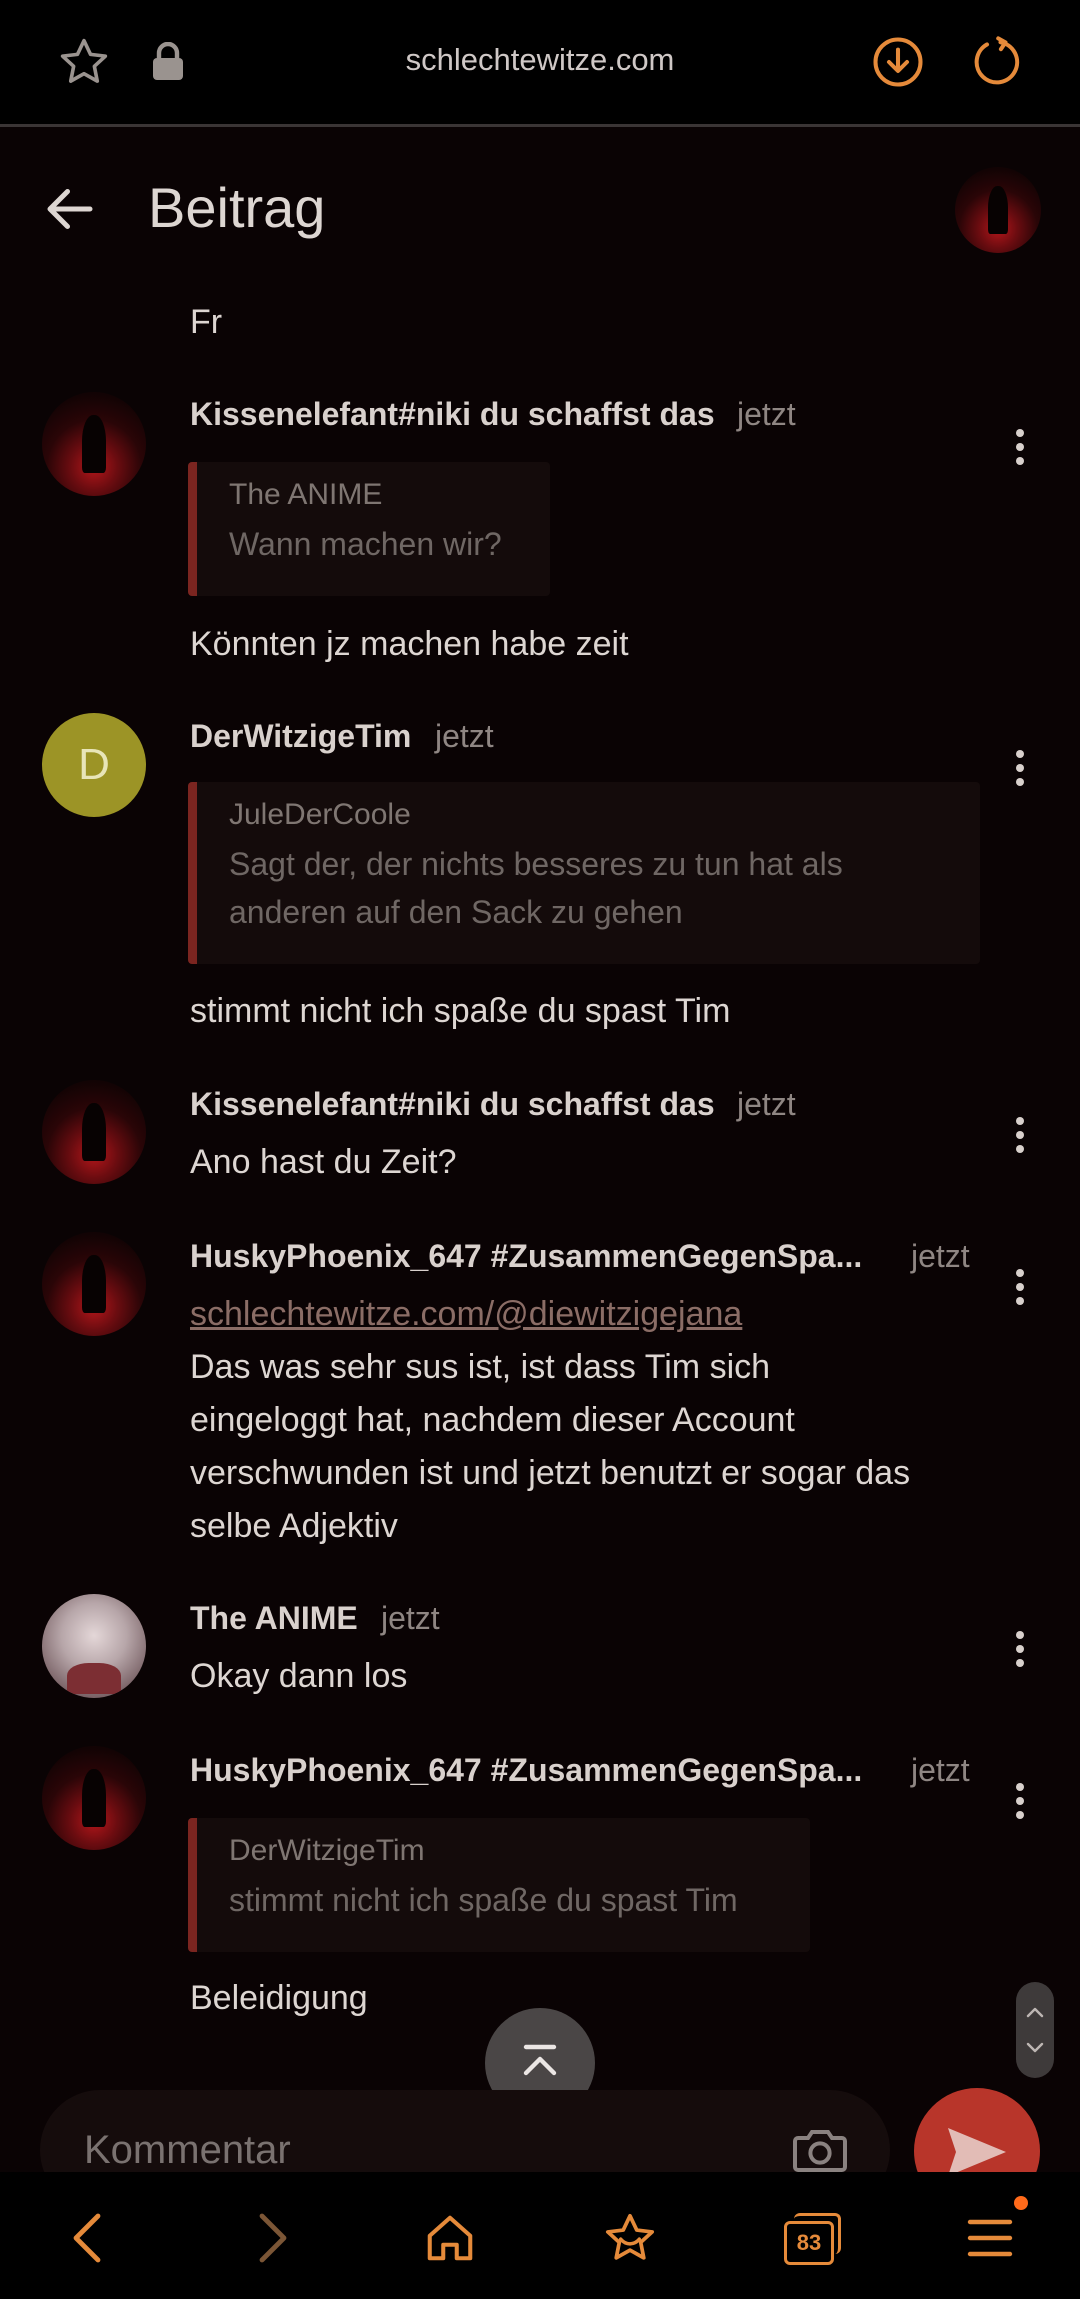 Image resolution: width=1080 pixels, height=2299 pixels. What do you see at coordinates (483, 1900) in the screenshot?
I see `quote-text: stimmt nicht ich spaße du spast Tim` at bounding box center [483, 1900].